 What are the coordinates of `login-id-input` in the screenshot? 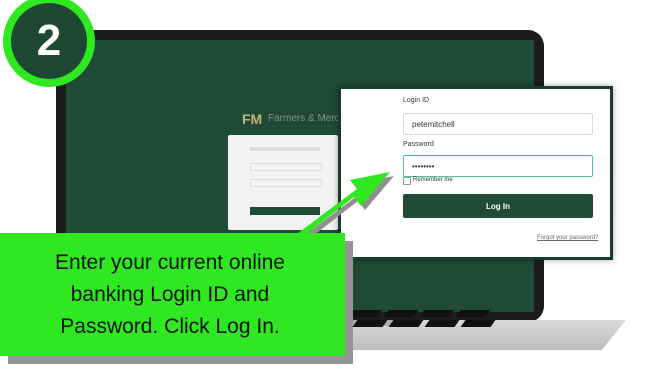 It's located at (498, 124).